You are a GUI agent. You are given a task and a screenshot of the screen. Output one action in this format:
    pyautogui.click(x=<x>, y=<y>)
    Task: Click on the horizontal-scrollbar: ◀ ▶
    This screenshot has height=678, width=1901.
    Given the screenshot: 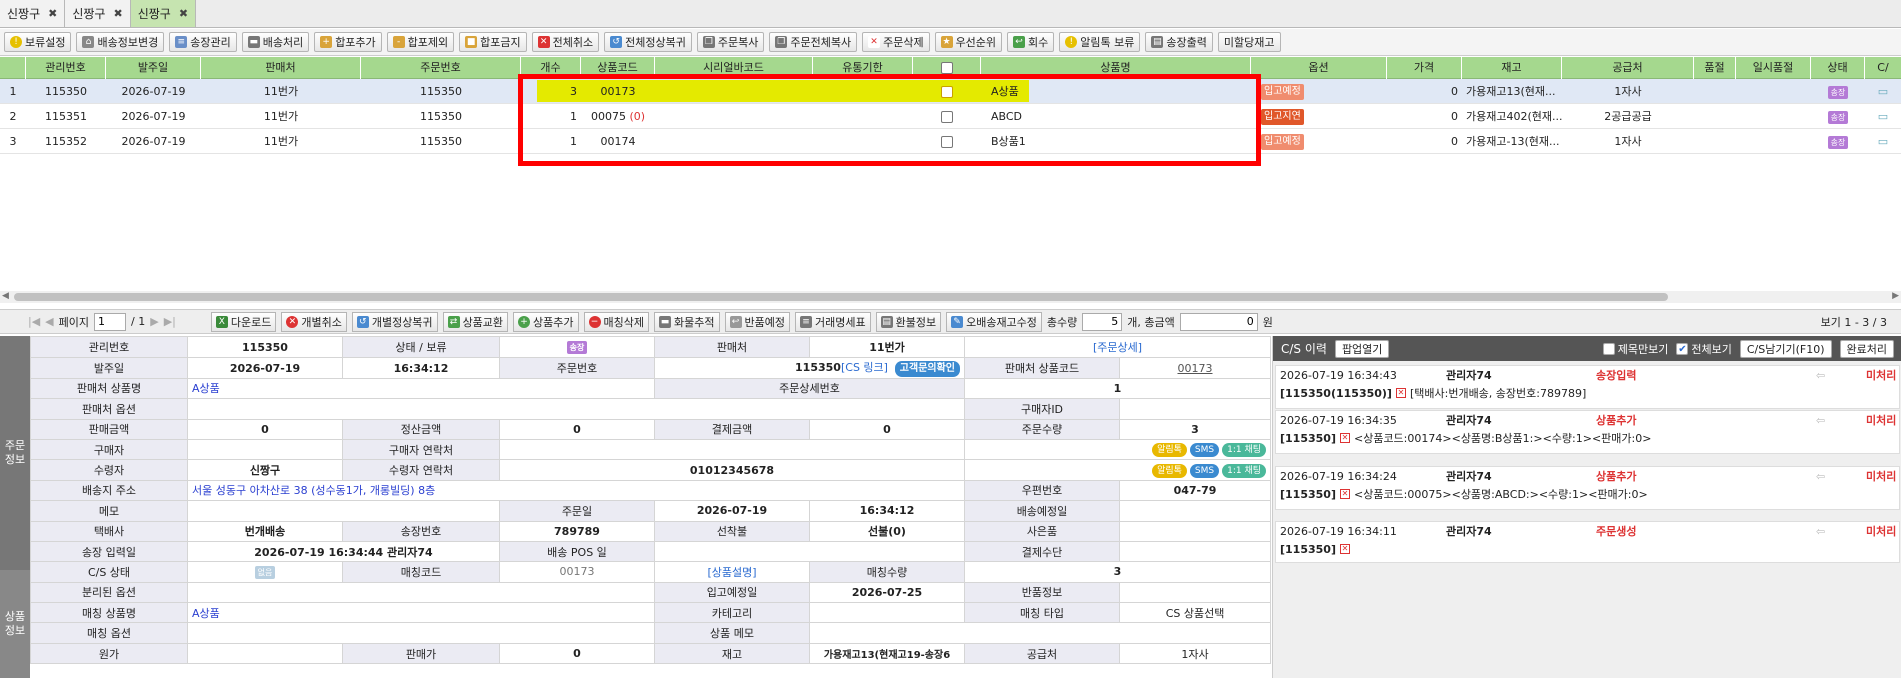 What is the action you would take?
    pyautogui.click(x=950, y=297)
    